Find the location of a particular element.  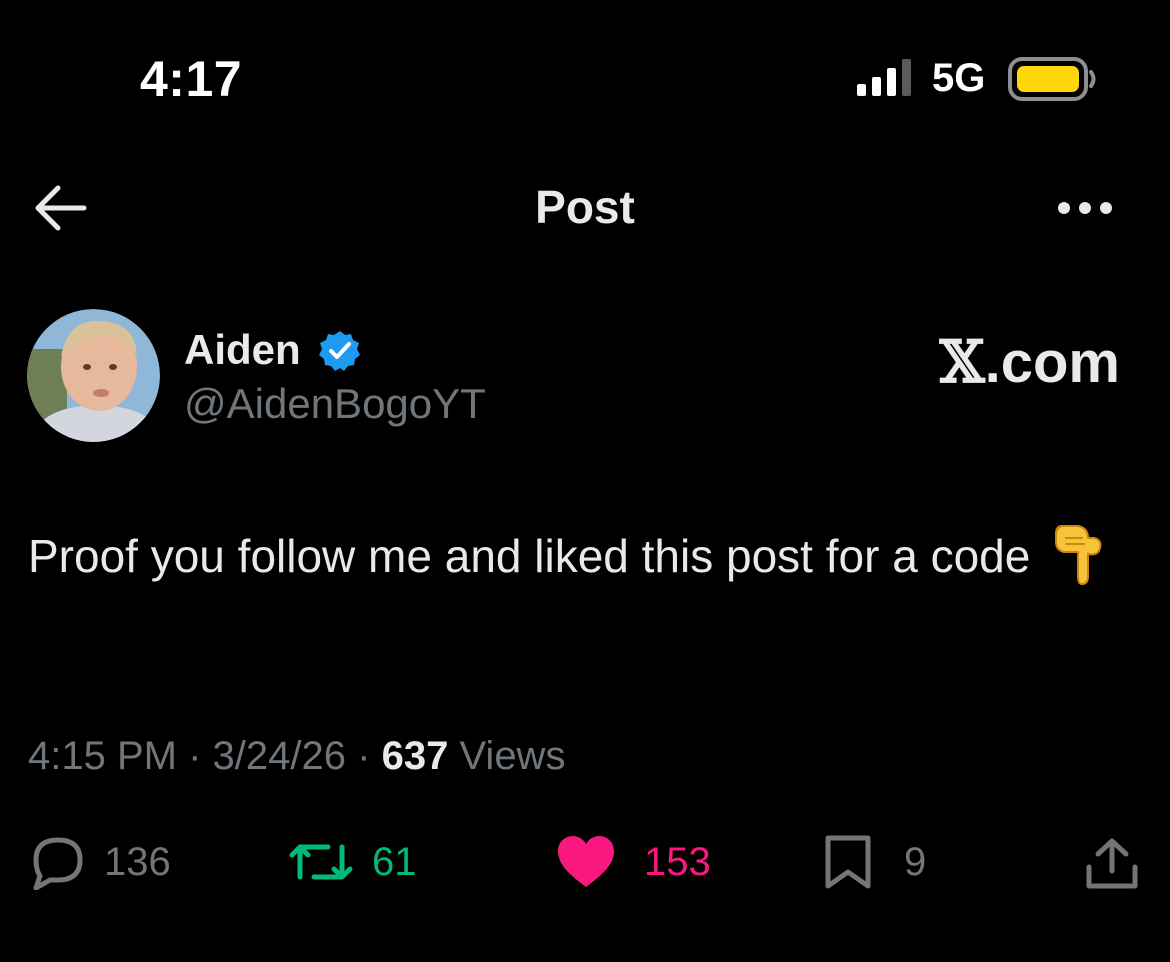

avatar-image is located at coordinates (93, 375).